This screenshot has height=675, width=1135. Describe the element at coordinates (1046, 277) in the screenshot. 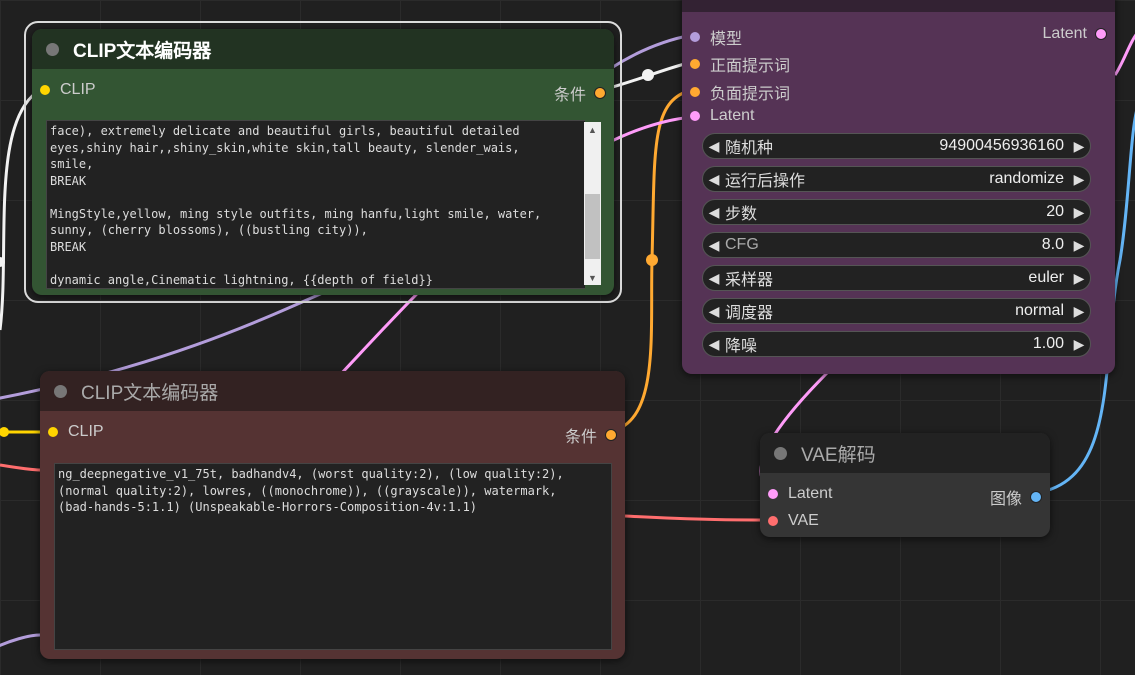

I see `sampler-name-value: euler` at that location.